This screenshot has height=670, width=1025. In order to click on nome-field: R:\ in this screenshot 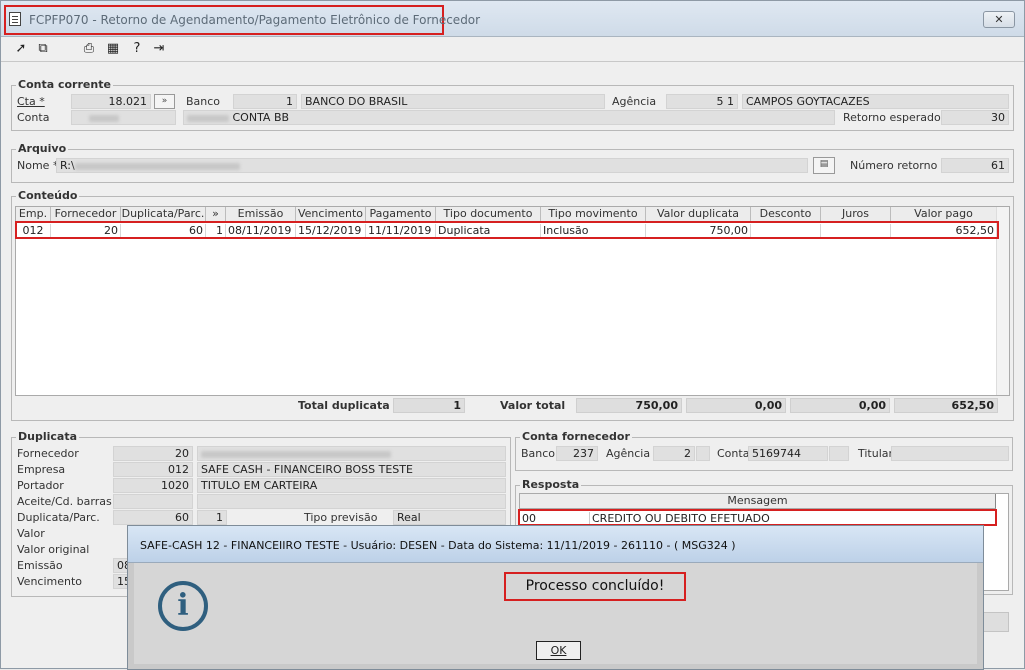, I will do `click(432, 165)`.